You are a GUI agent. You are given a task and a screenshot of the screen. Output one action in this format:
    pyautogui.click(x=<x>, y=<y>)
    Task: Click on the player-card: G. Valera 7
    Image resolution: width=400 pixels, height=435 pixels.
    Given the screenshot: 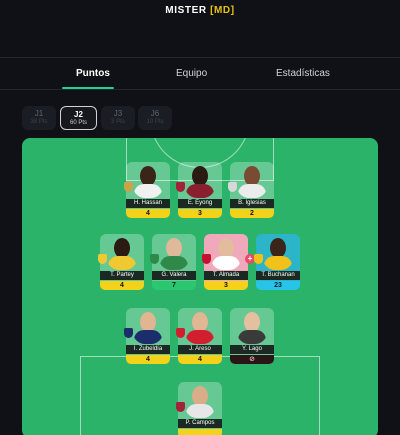 What is the action you would take?
    pyautogui.click(x=173, y=262)
    